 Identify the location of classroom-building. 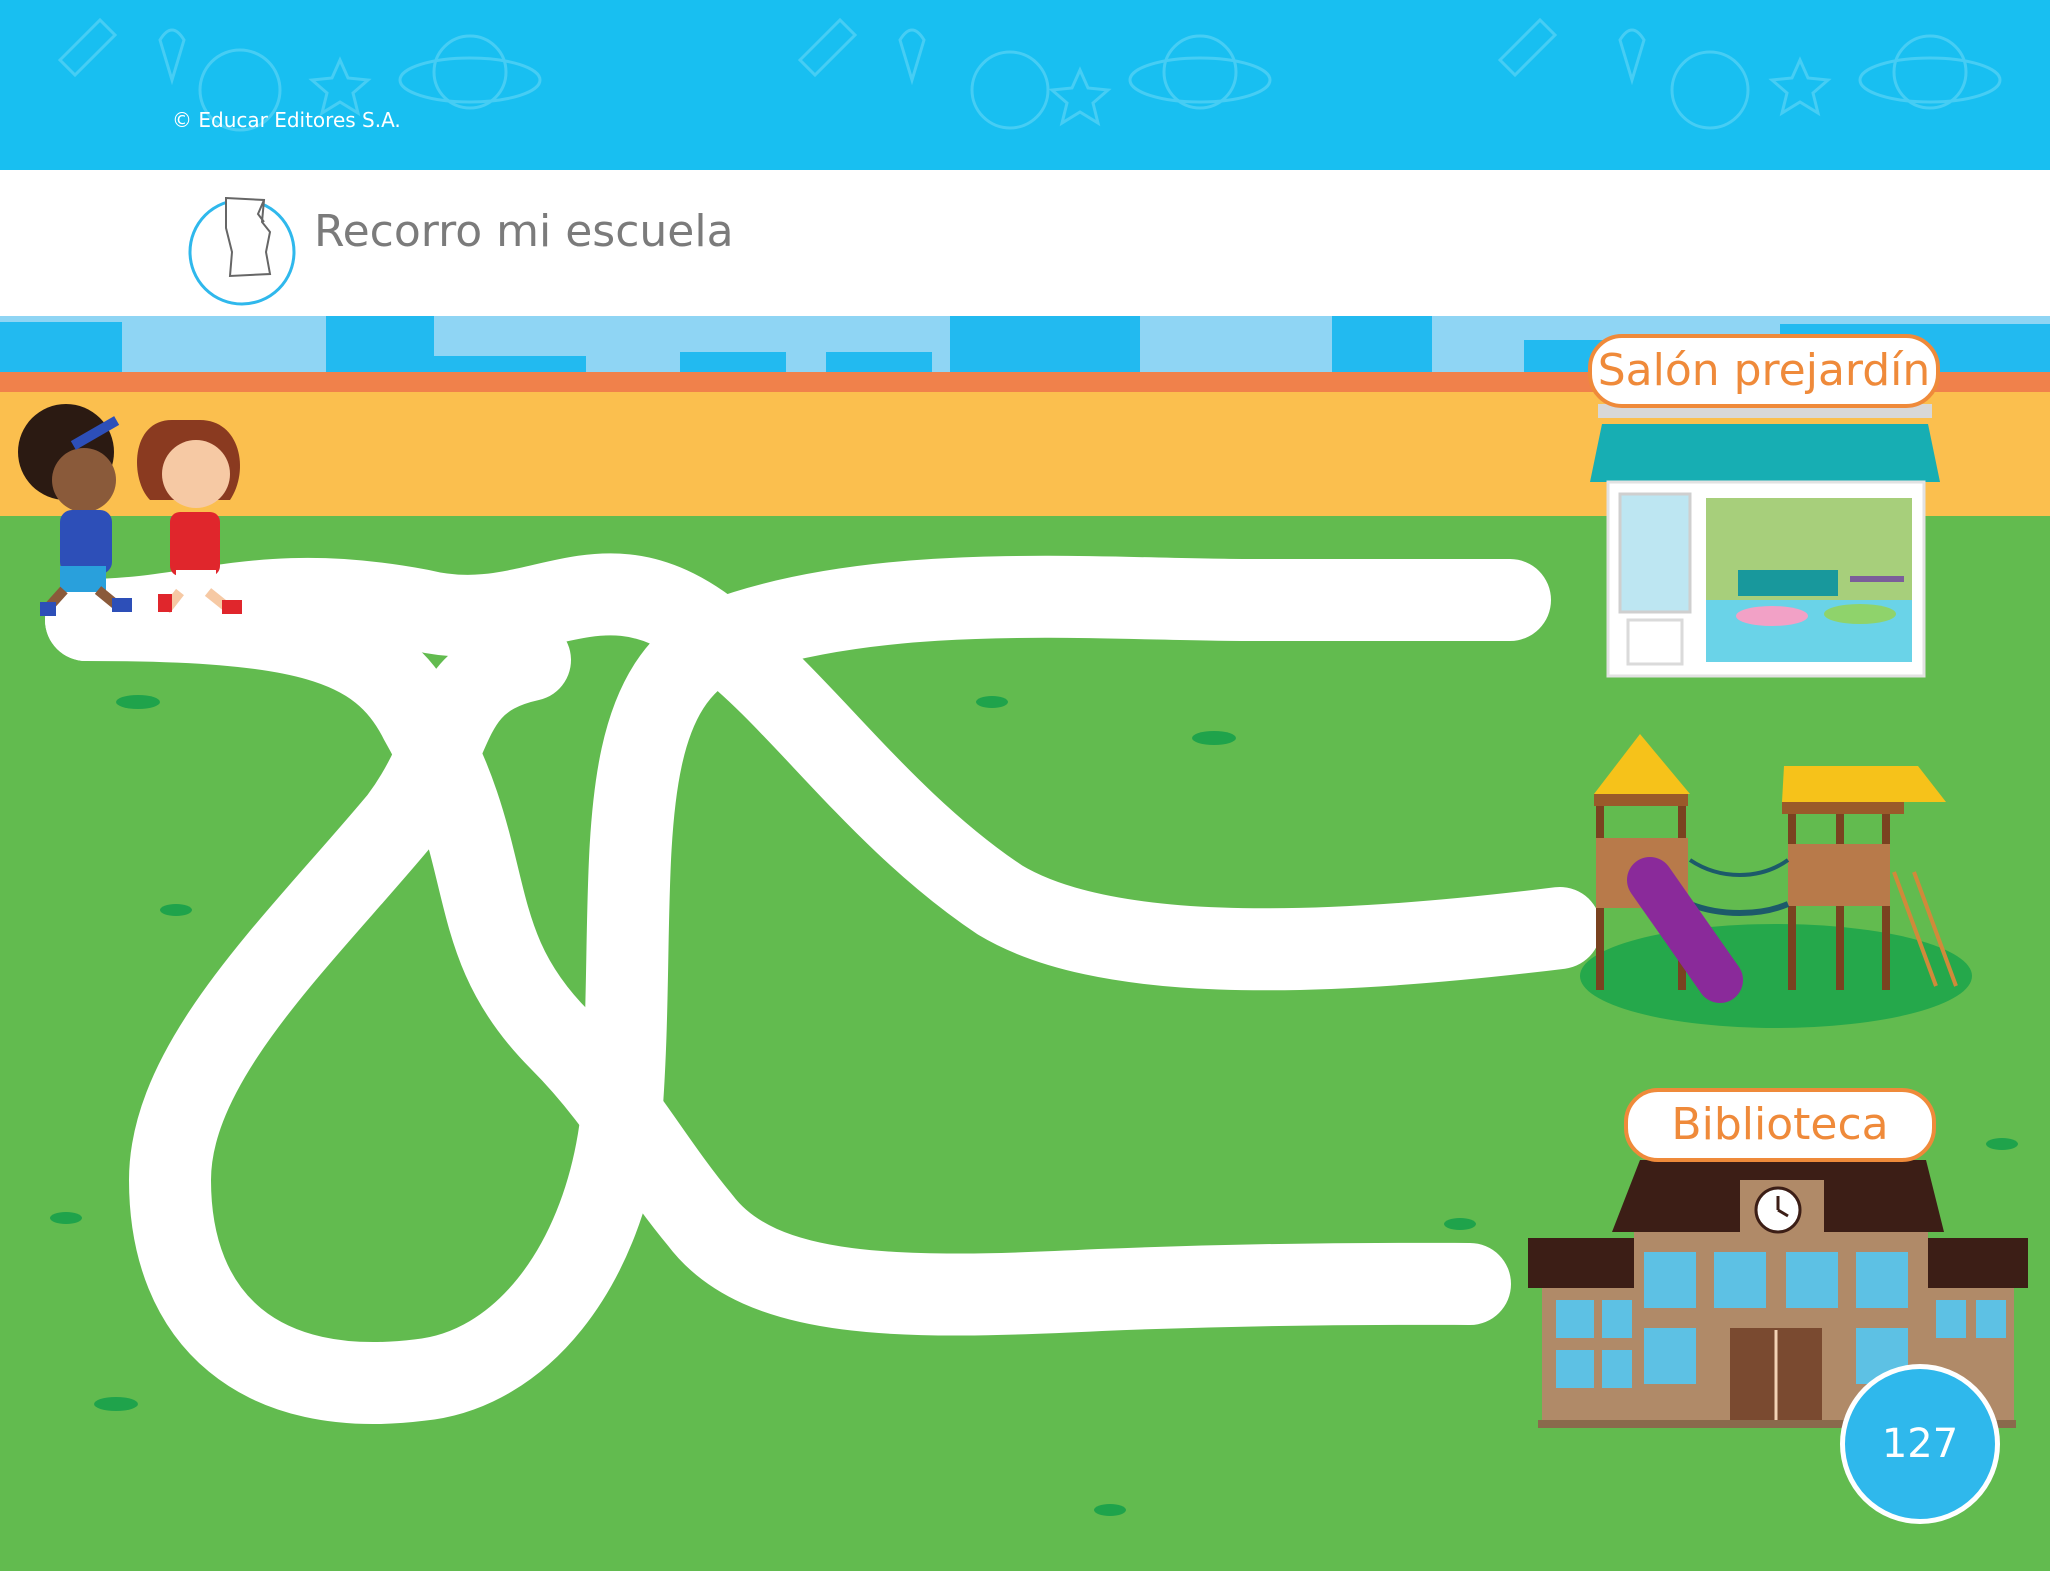
(1765, 541).